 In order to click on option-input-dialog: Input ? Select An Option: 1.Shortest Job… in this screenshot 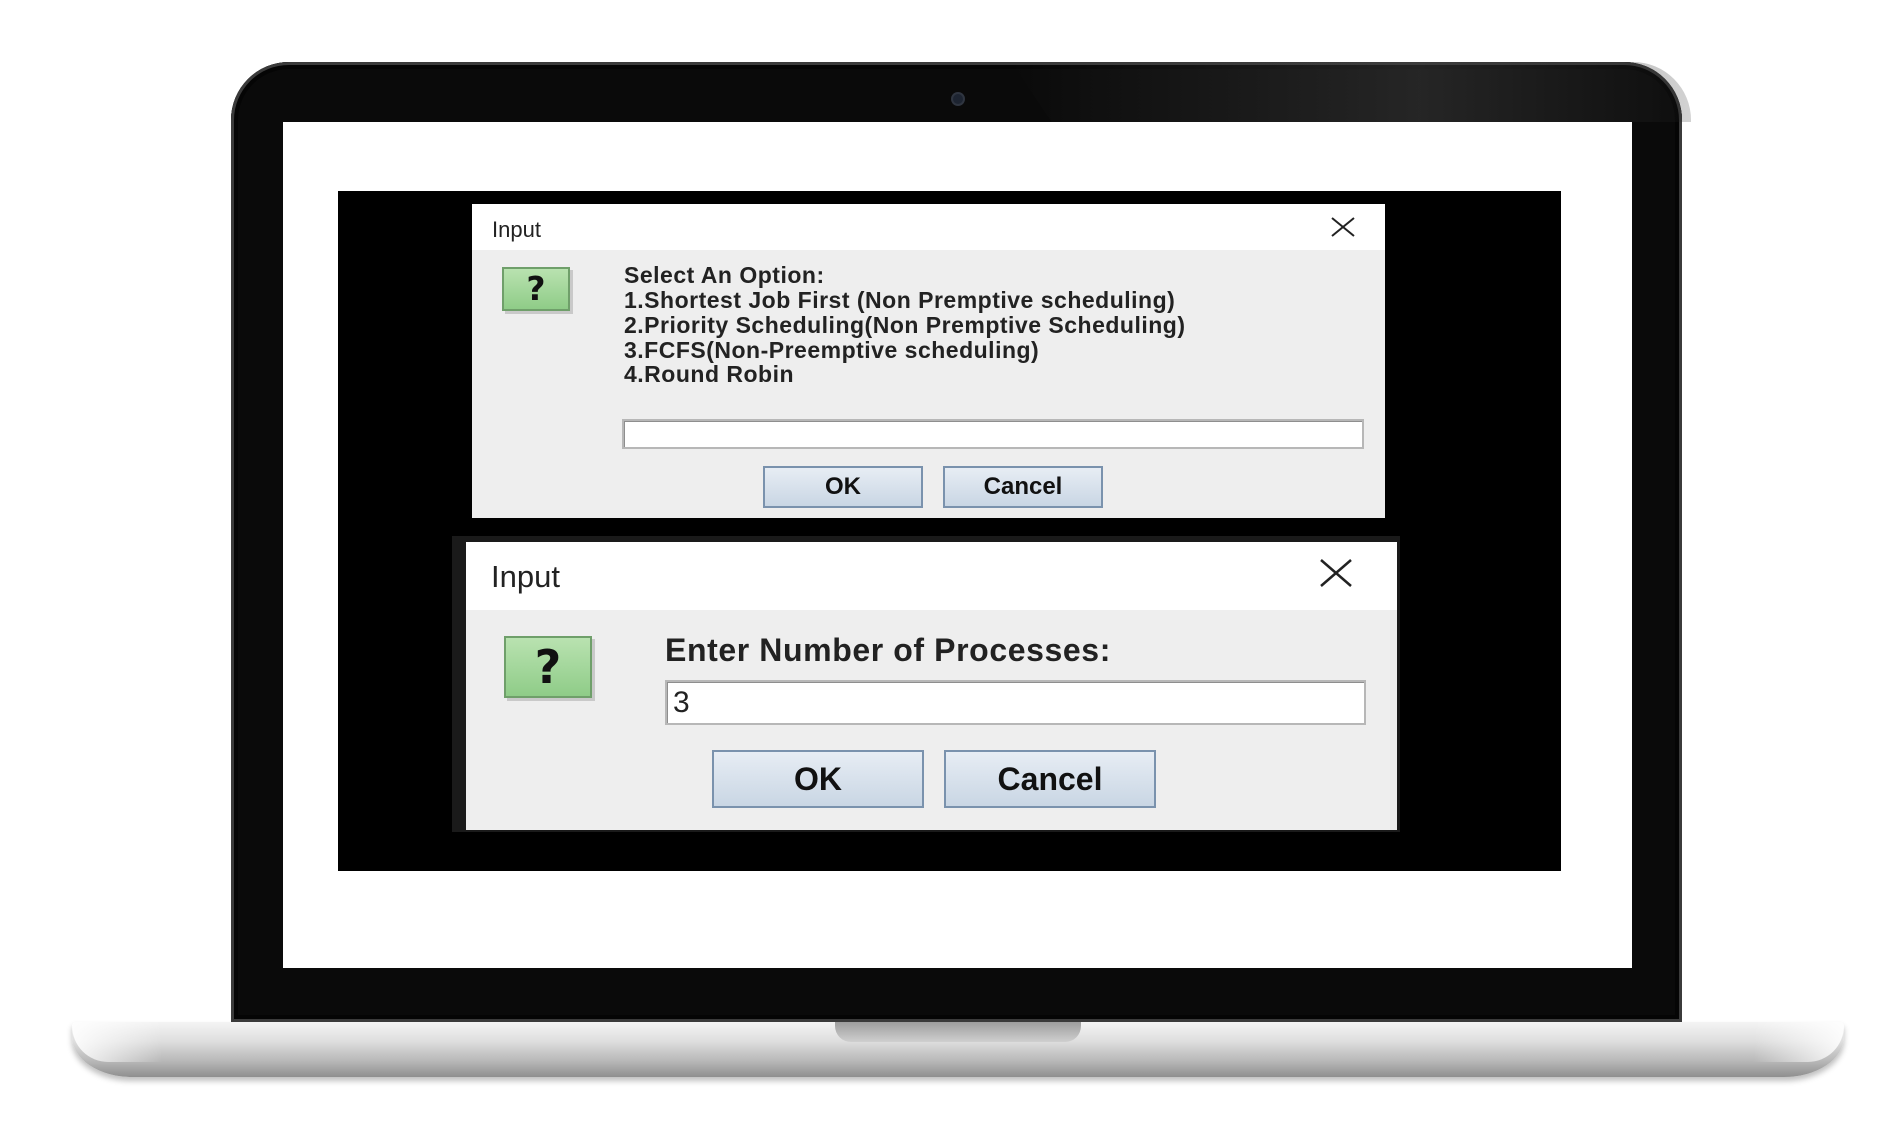, I will do `click(928, 361)`.